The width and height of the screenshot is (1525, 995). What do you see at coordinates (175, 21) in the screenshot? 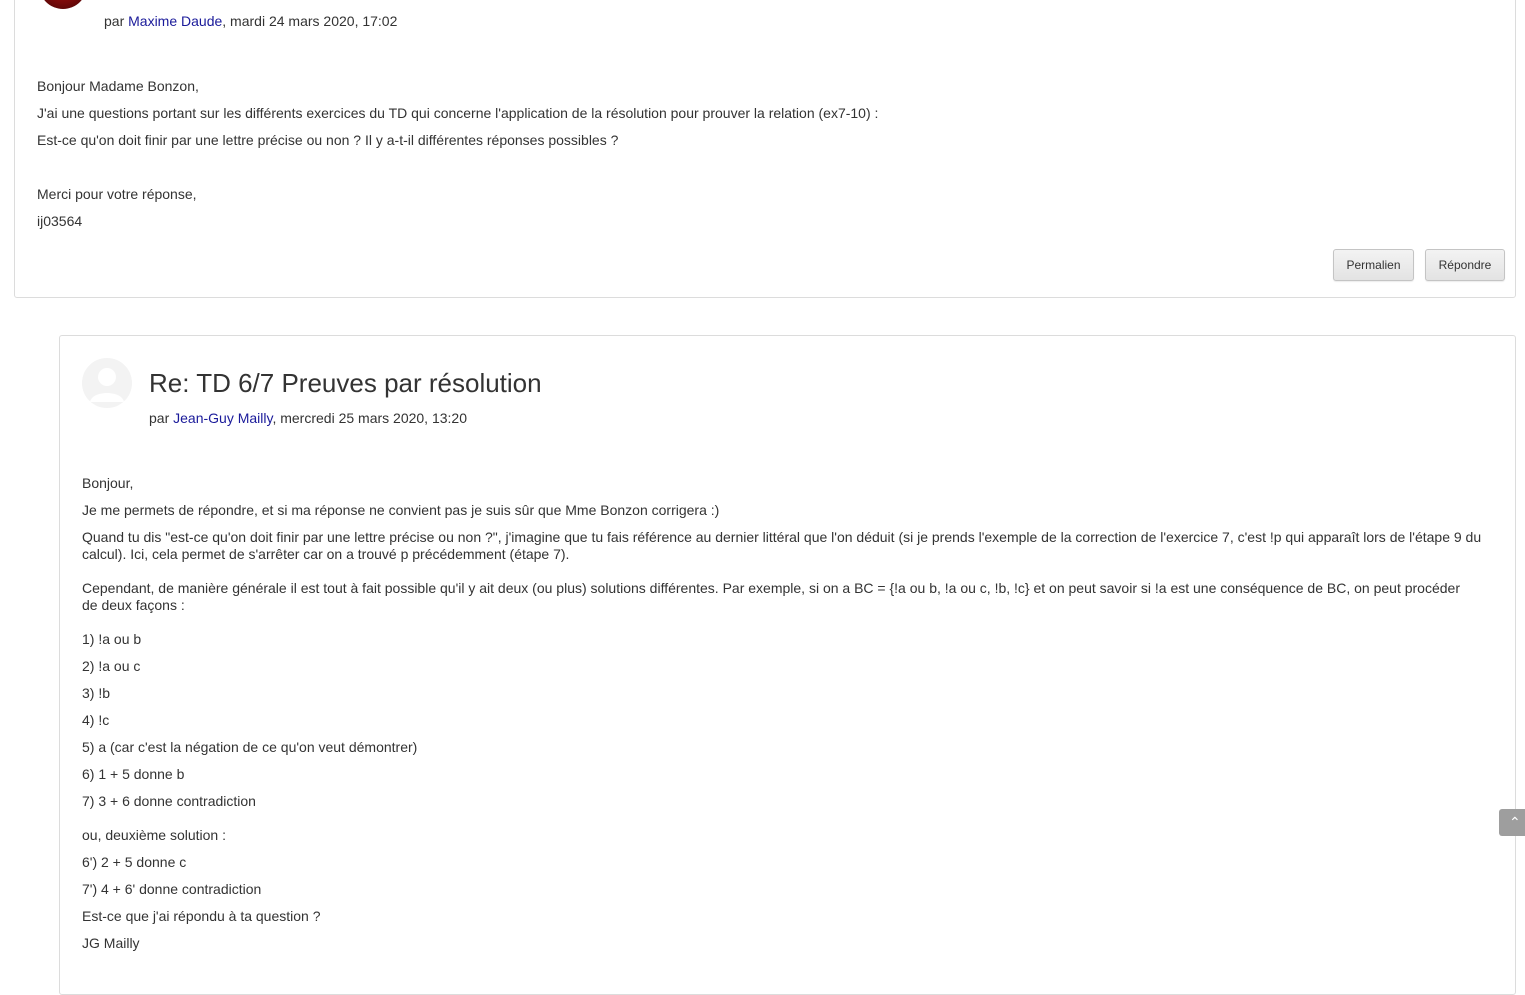
I see `author-link: Maxime Daude` at bounding box center [175, 21].